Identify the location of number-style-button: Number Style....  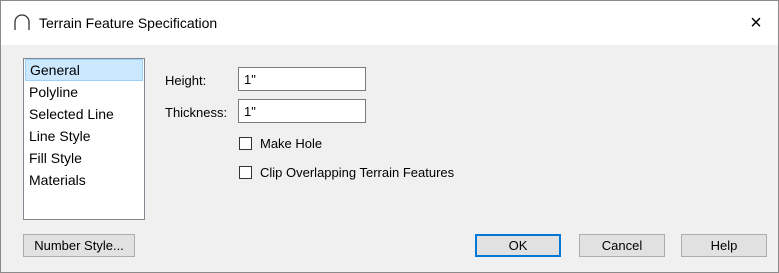
(79, 245).